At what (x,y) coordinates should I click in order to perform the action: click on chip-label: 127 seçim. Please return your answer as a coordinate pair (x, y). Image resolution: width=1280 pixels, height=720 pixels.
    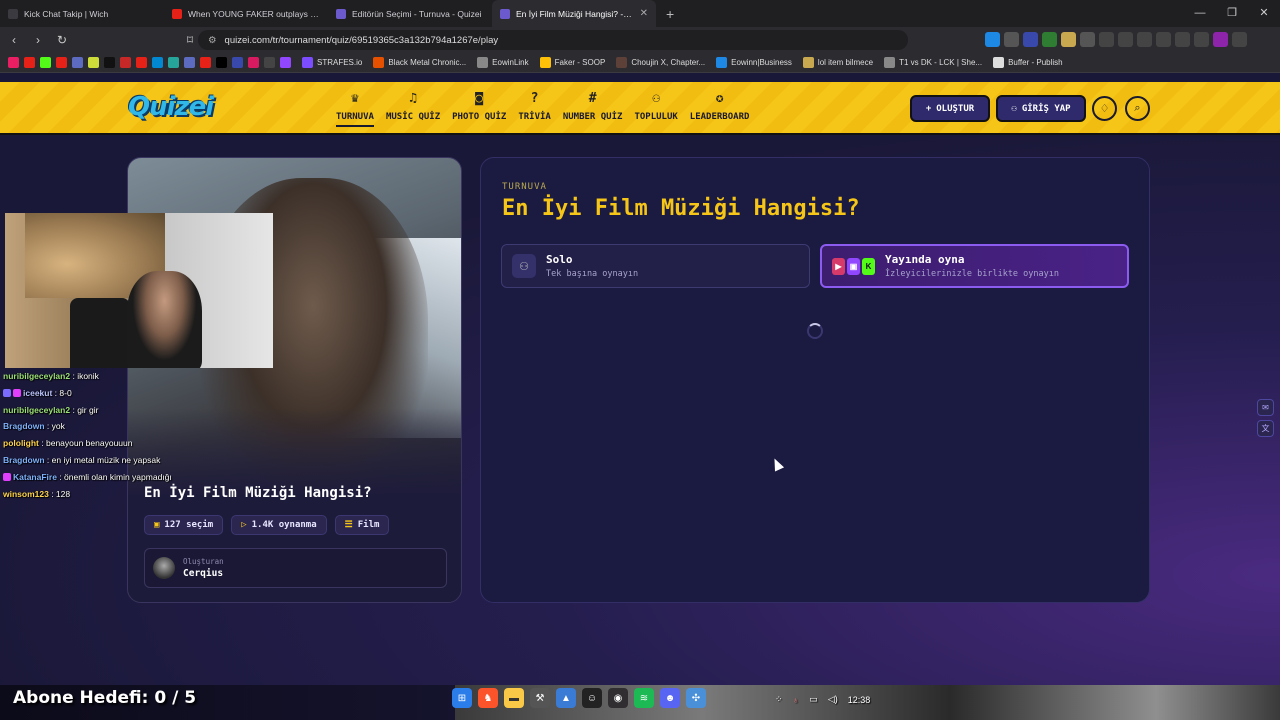
    Looking at the image, I should click on (189, 525).